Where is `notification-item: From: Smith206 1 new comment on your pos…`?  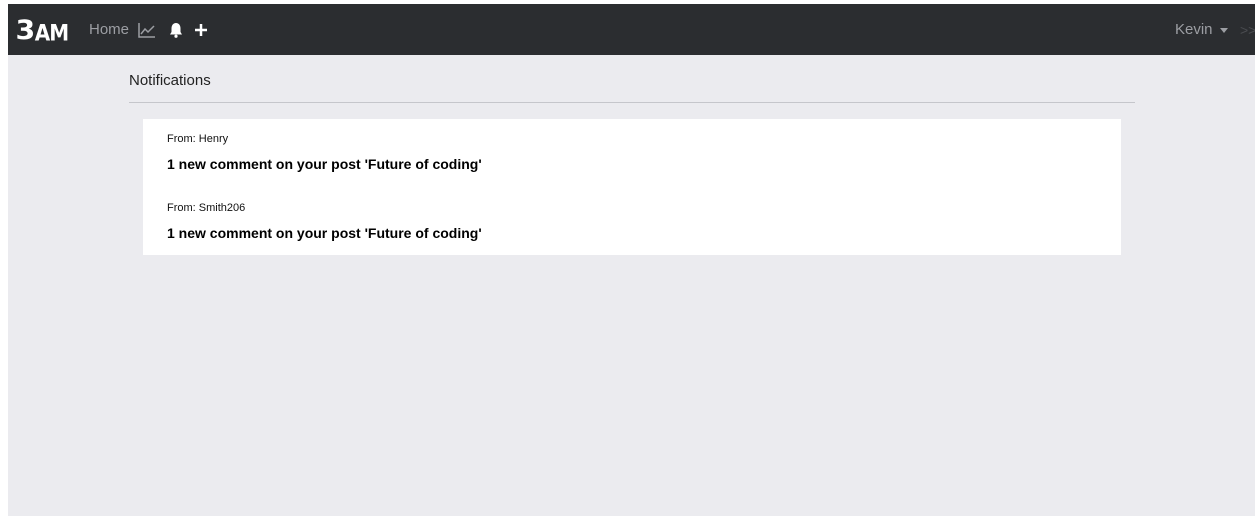
notification-item: From: Smith206 1 new comment on your pos… is located at coordinates (324, 222).